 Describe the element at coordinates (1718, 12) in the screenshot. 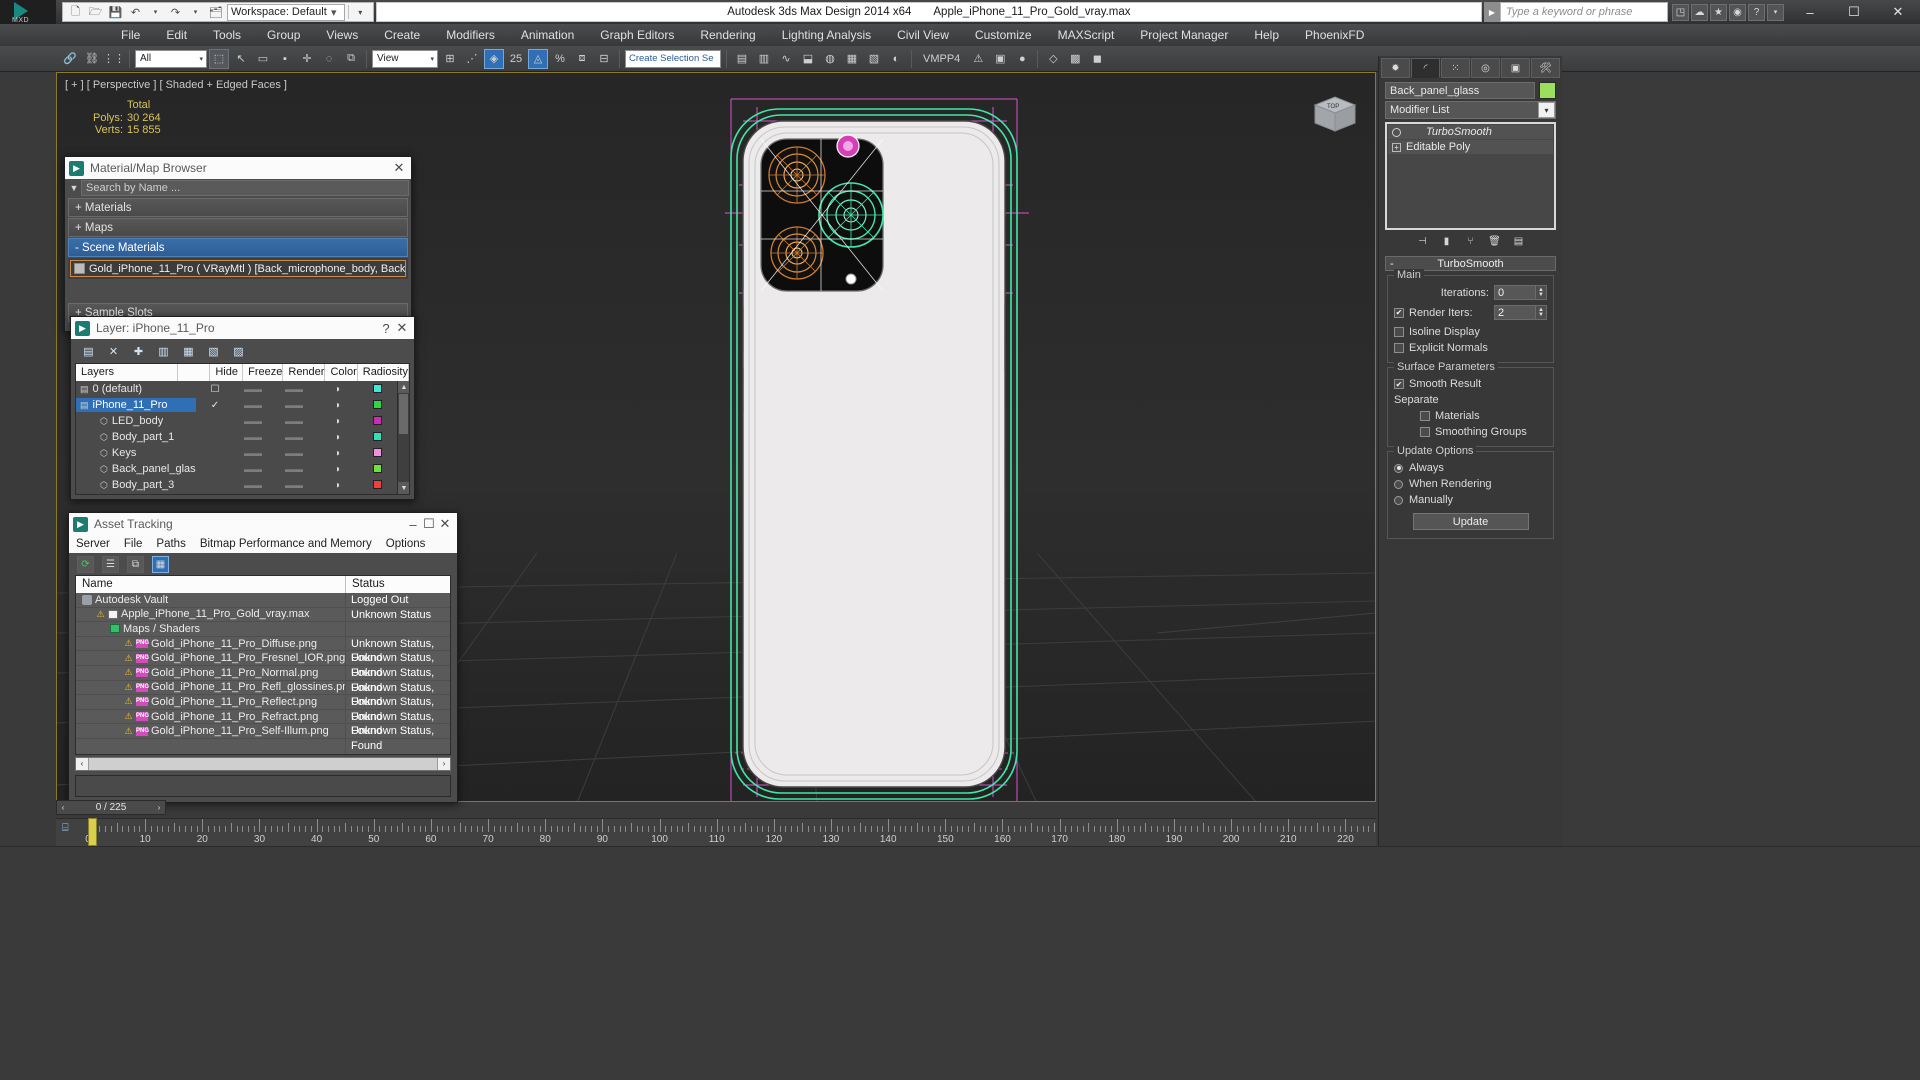

I see `favorites-icon: ★` at that location.